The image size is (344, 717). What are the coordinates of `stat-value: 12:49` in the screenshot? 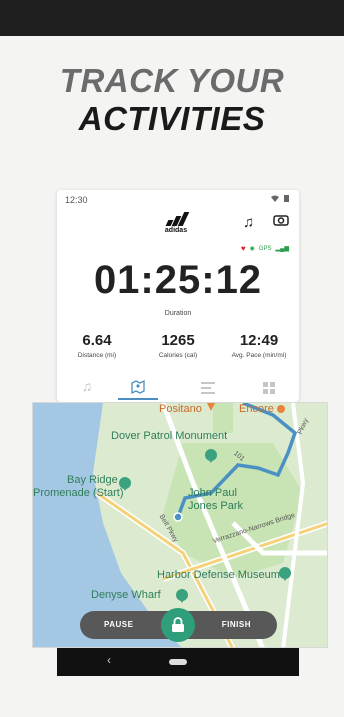 It's located at (259, 340).